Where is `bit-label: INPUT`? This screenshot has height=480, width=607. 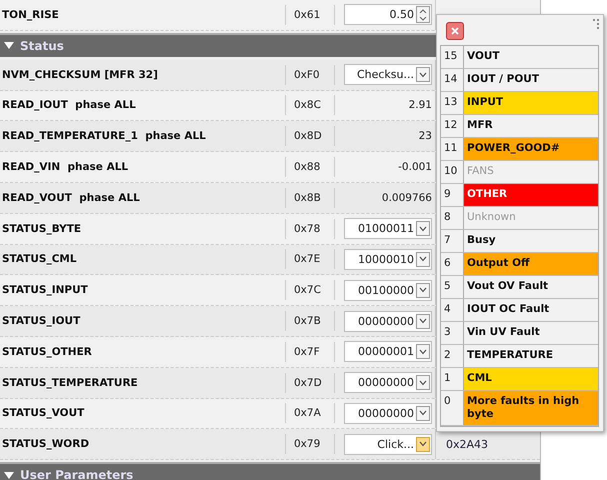
bit-label: INPUT is located at coordinates (531, 103).